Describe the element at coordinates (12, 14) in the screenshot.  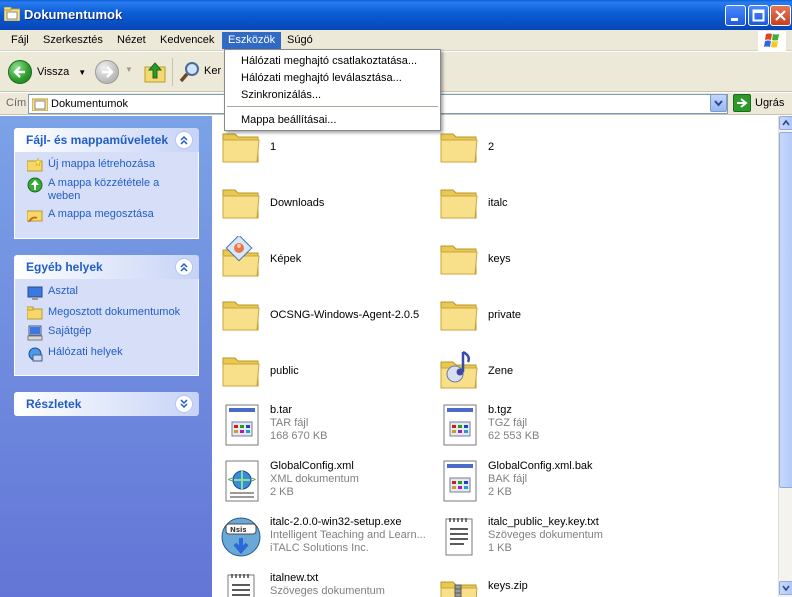
I see `folder-window-icon` at that location.